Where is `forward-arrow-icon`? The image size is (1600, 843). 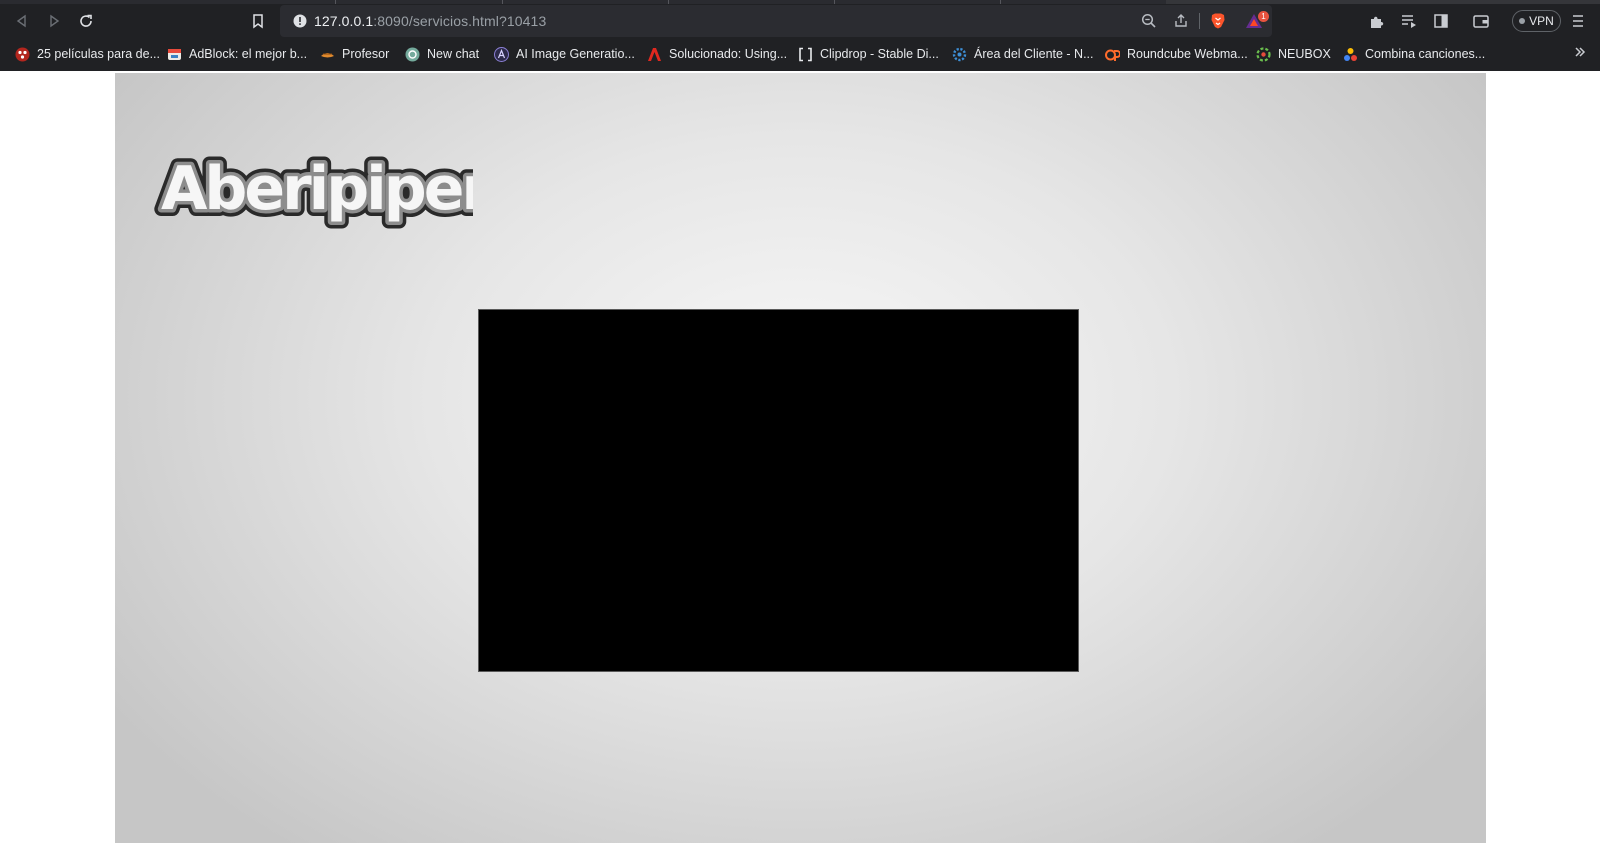 forward-arrow-icon is located at coordinates (55, 21).